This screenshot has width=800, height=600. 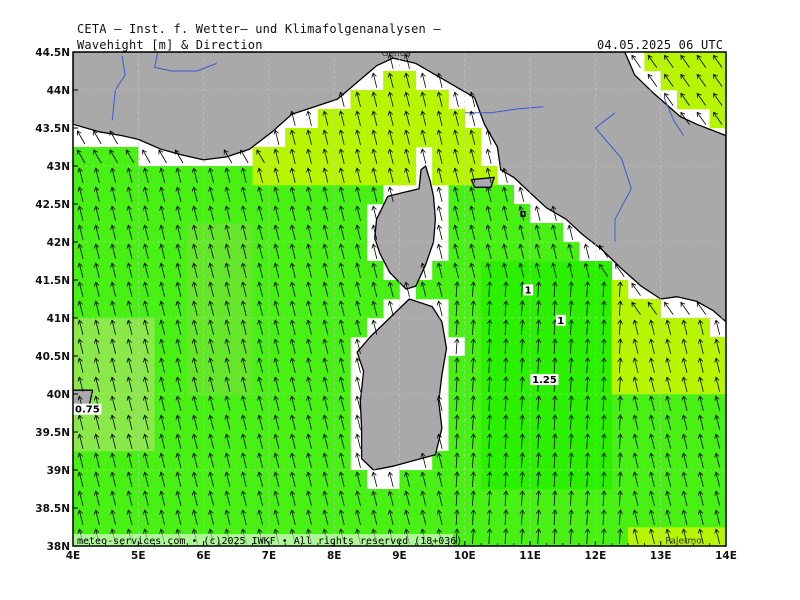 What do you see at coordinates (58, 319) in the screenshot?
I see `y-tick-label: 41N` at bounding box center [58, 319].